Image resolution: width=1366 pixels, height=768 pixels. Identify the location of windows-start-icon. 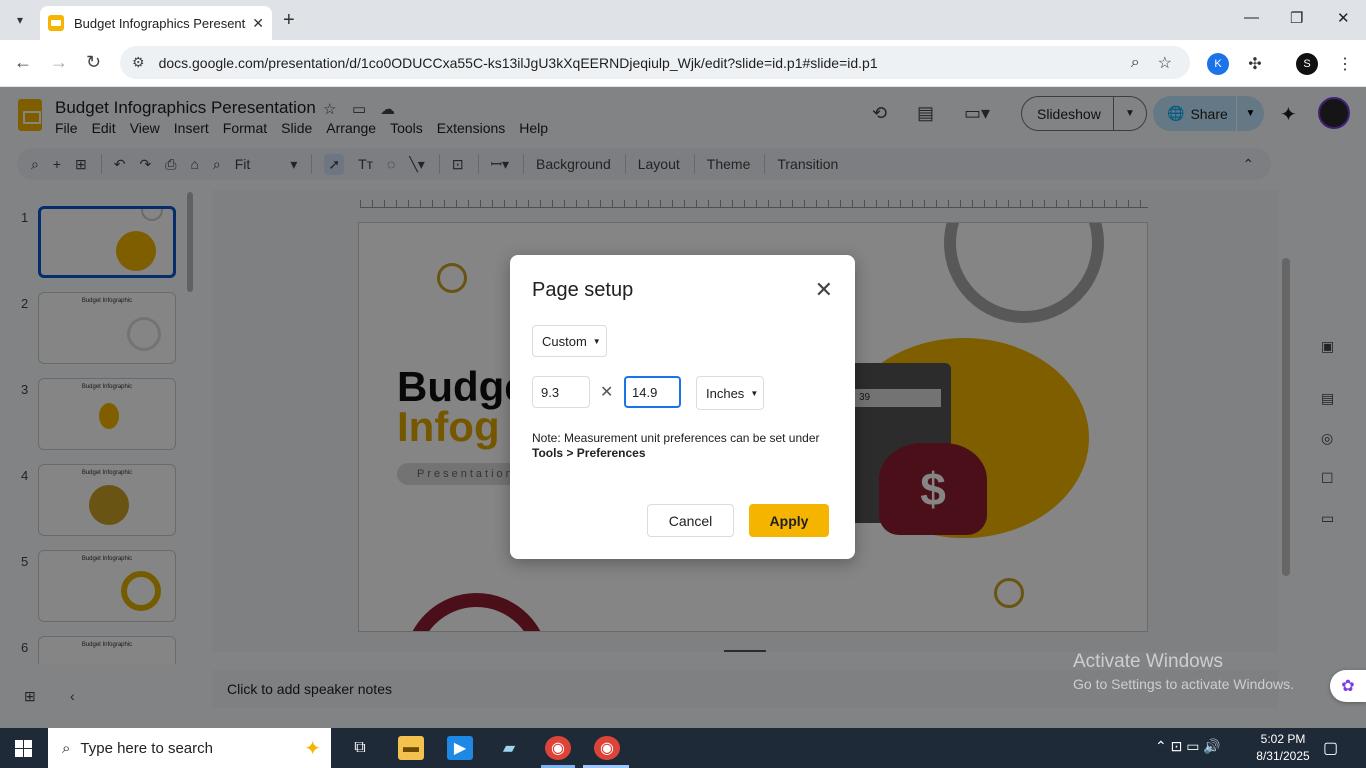
(23, 748).